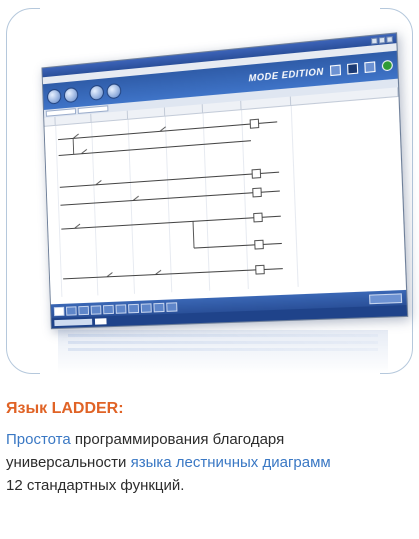  Describe the element at coordinates (171, 307) in the screenshot. I see `analog-icon` at that location.